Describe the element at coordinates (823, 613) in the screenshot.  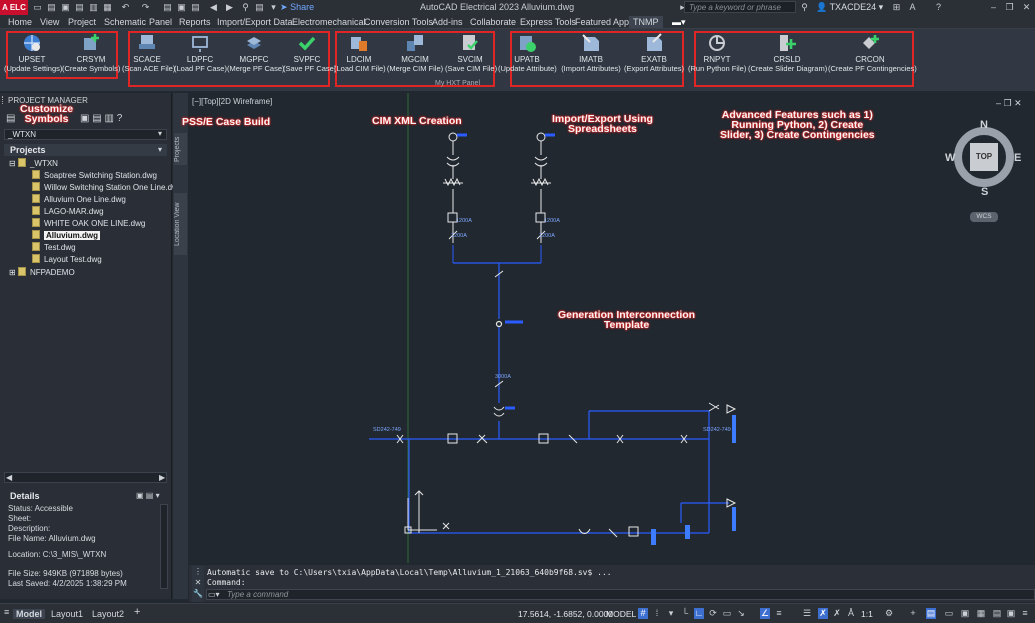
I see `annotation-monitor-icon: ✗` at that location.